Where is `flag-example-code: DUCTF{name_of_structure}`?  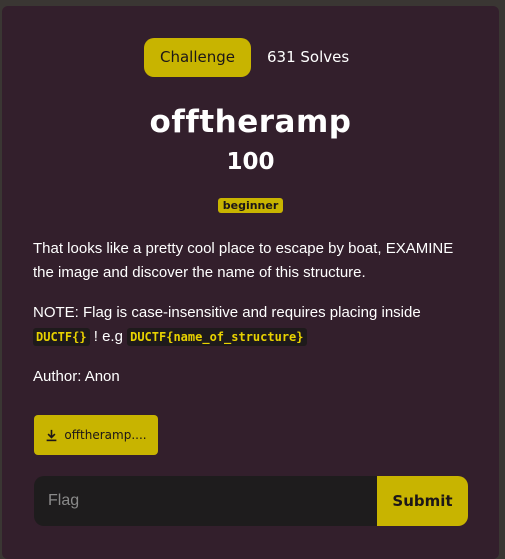 flag-example-code: DUCTF{name_of_structure} is located at coordinates (217, 337).